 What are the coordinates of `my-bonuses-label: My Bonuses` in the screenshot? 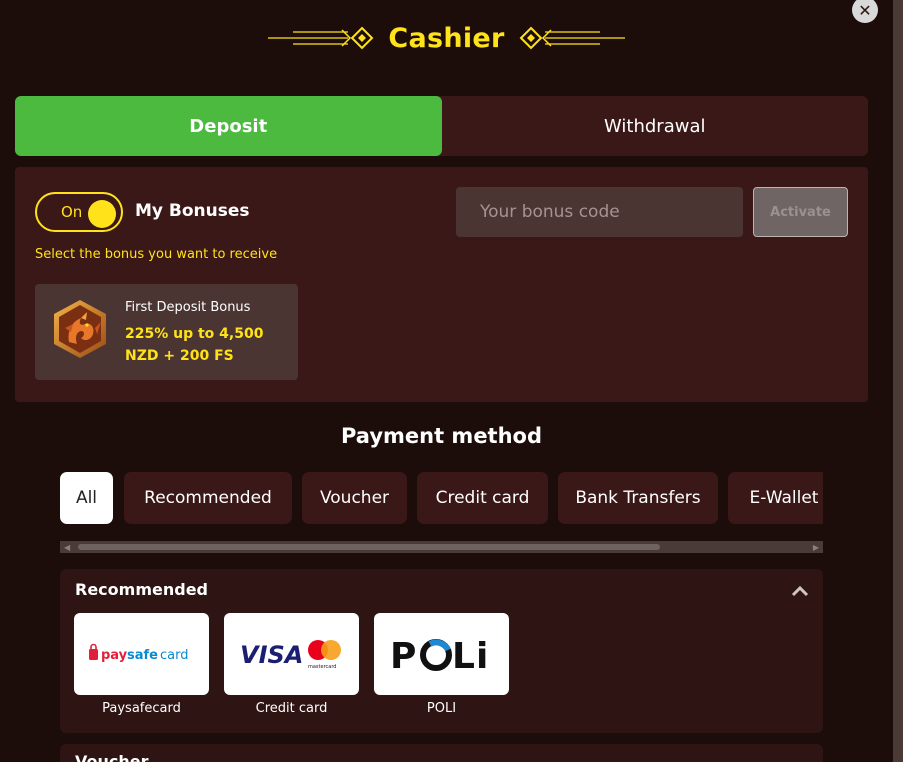 It's located at (192, 211).